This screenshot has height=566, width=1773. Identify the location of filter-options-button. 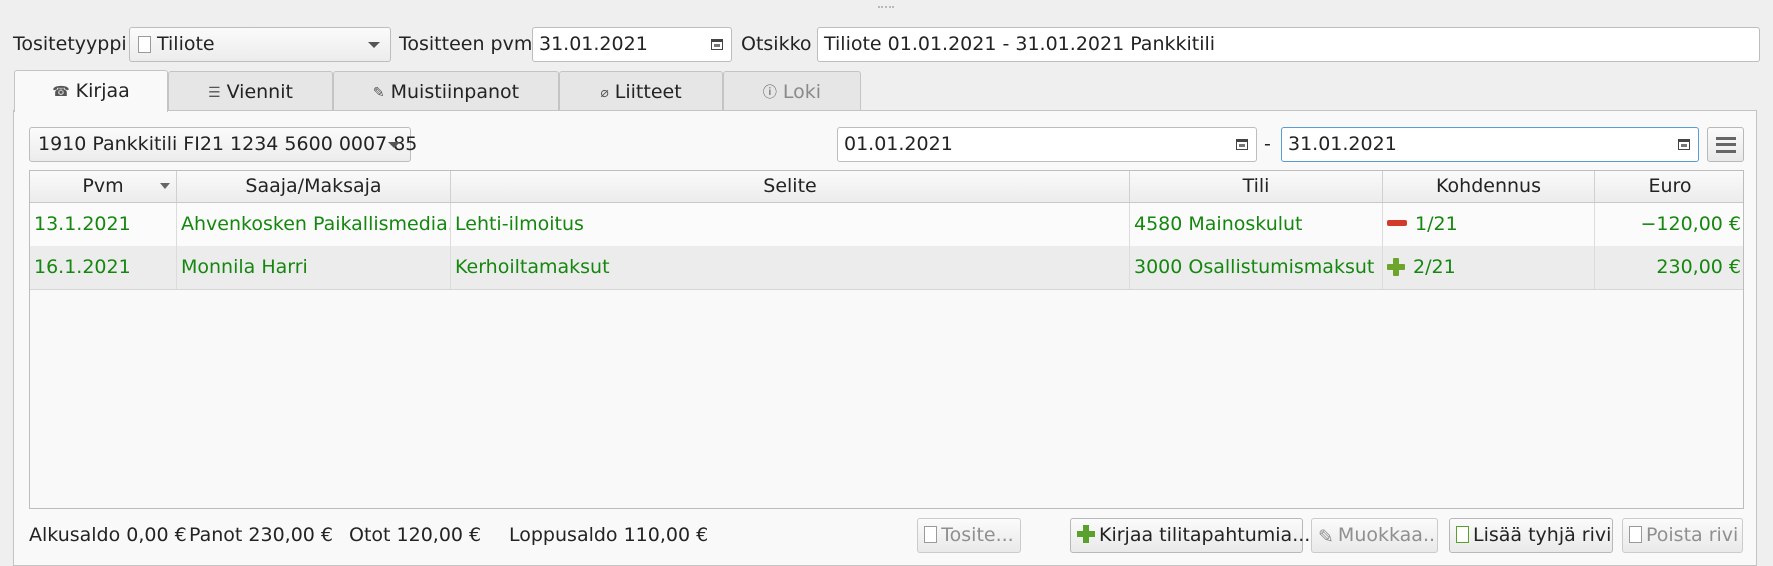
(1725, 144).